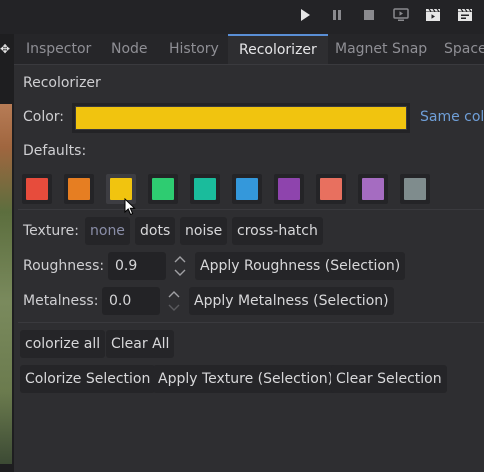 The height and width of the screenshot is (472, 484). I want to click on color-picker-button, so click(241, 118).